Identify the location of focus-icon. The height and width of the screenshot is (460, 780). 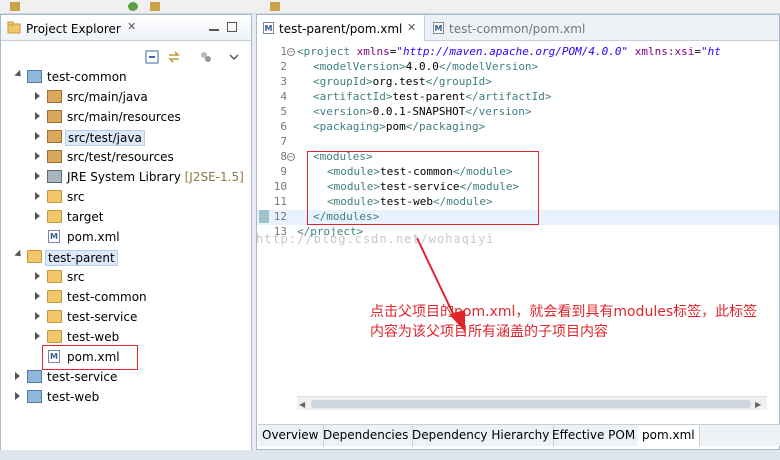
(206, 57).